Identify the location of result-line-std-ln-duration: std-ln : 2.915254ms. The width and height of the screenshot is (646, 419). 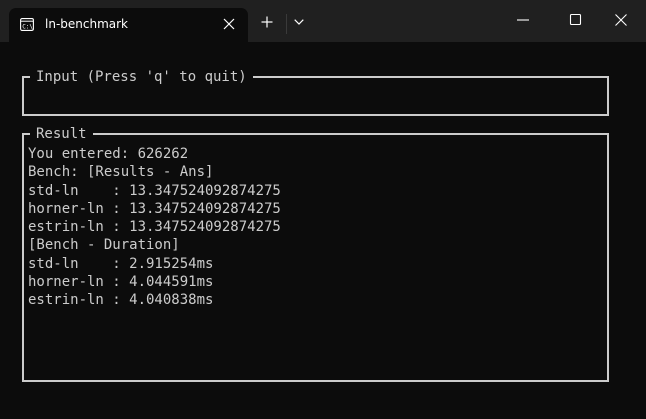
(121, 263).